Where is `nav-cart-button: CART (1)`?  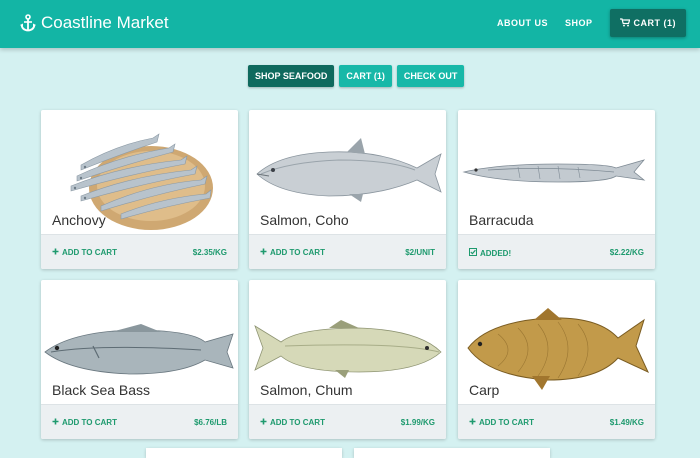 nav-cart-button: CART (1) is located at coordinates (647, 23).